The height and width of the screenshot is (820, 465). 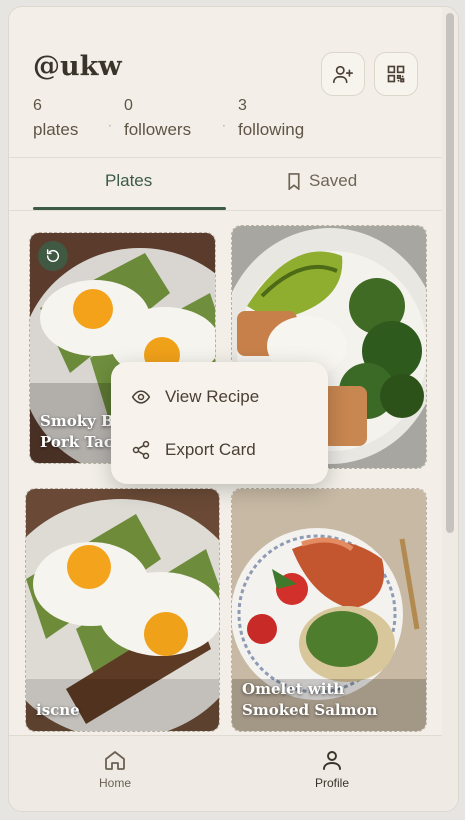 I want to click on plate-card: iscne, so click(x=122, y=610).